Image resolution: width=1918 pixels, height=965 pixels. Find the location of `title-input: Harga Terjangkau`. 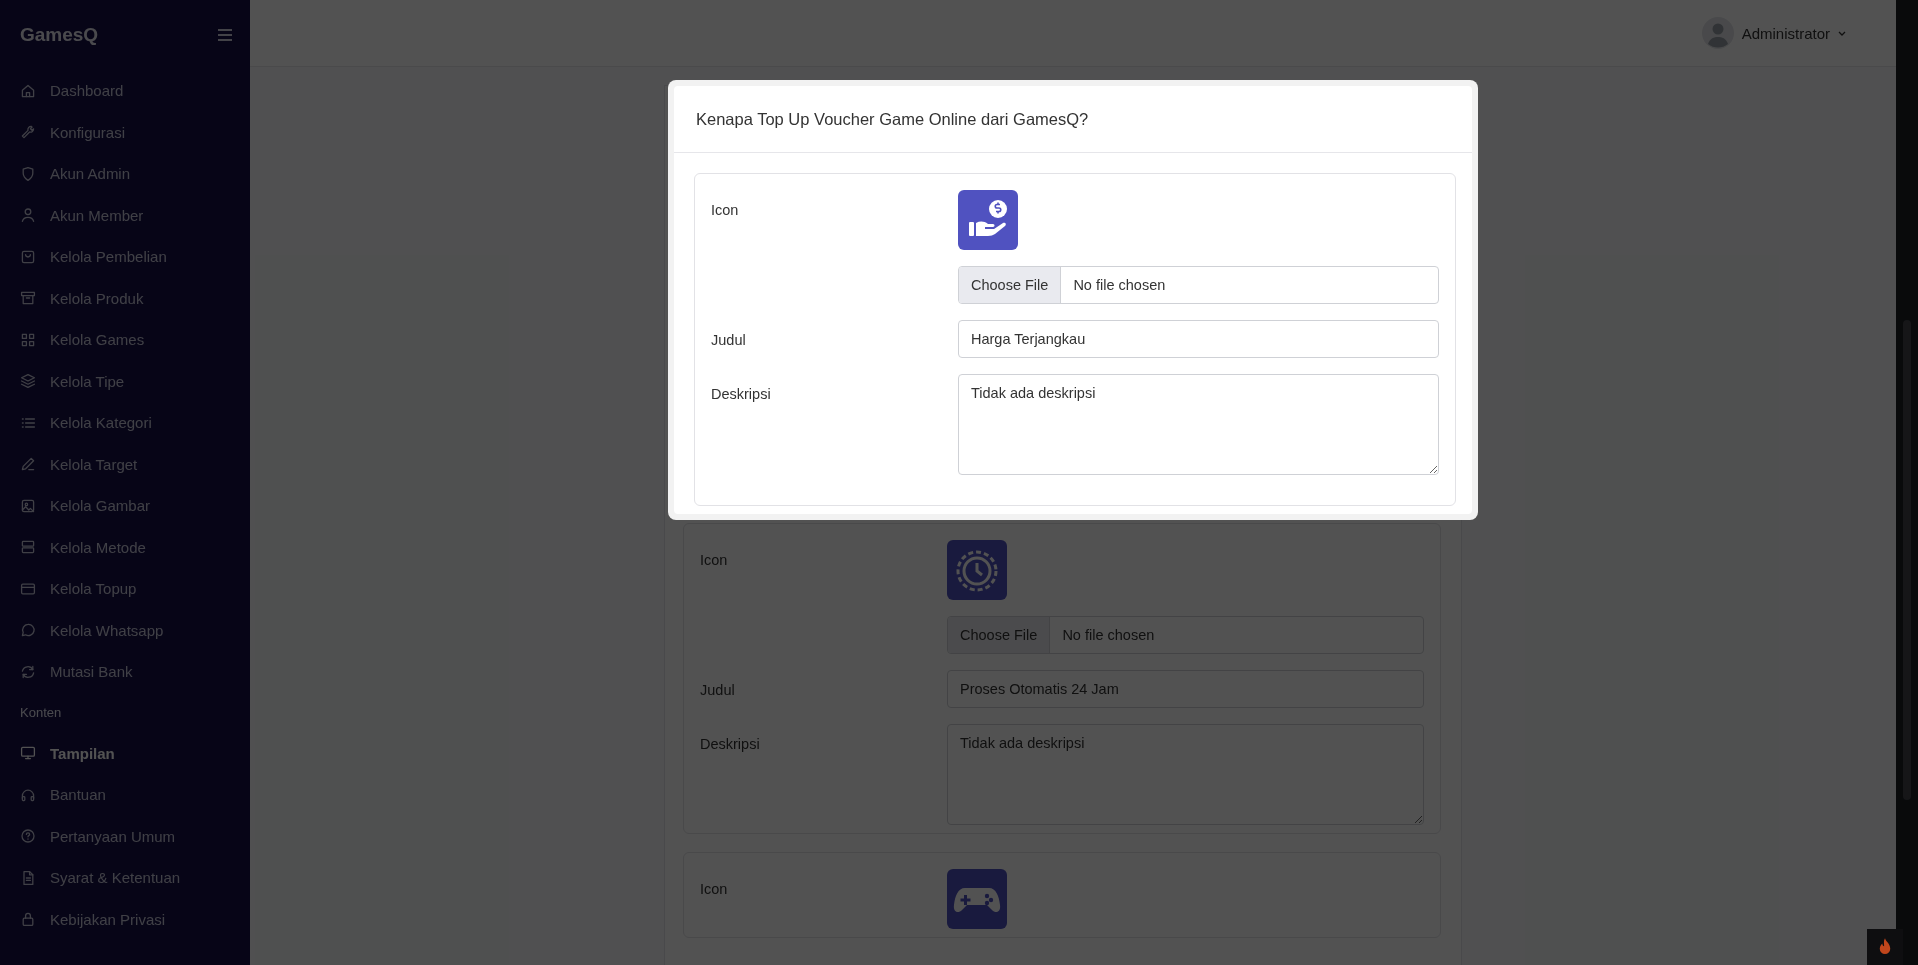

title-input: Harga Terjangkau is located at coordinates (1198, 339).